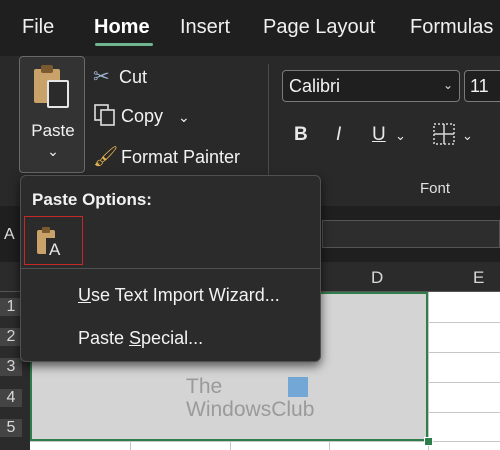 The image size is (500, 450). I want to click on paste-options-title: Paste Options:, so click(92, 199).